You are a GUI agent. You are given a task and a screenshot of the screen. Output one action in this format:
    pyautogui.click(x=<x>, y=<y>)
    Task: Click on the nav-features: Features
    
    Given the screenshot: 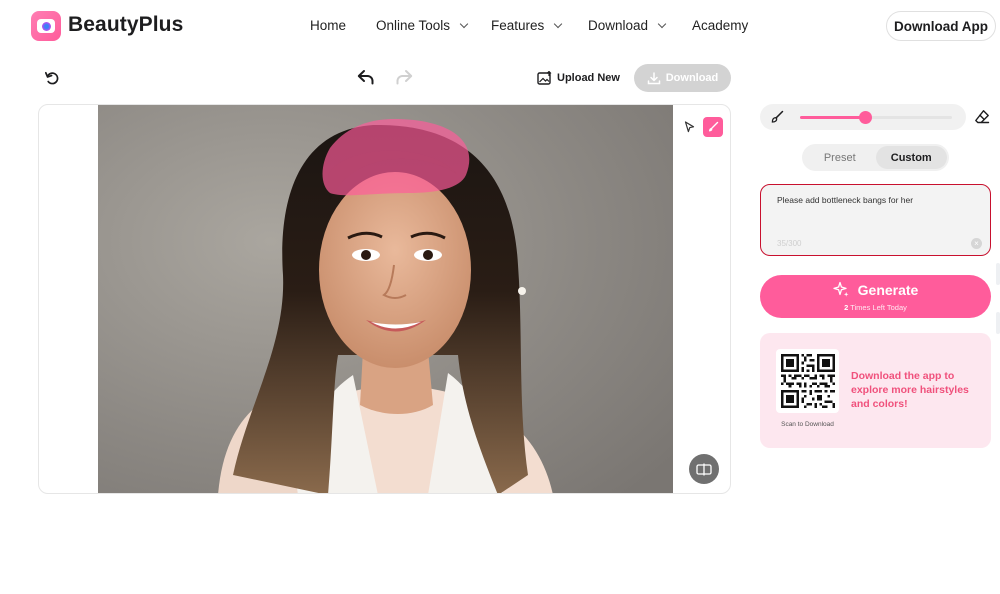 What is the action you would take?
    pyautogui.click(x=527, y=25)
    